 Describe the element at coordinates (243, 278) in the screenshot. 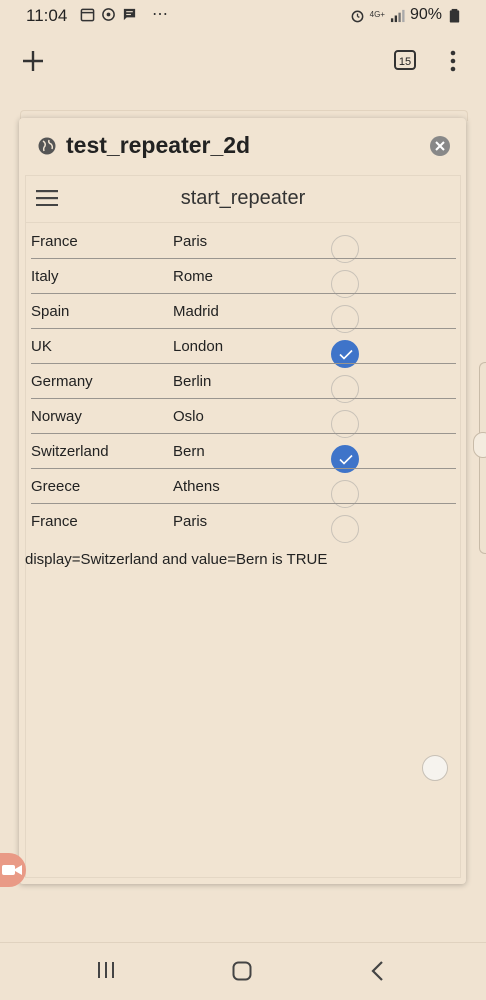

I see `table-row: Italy Rome` at that location.